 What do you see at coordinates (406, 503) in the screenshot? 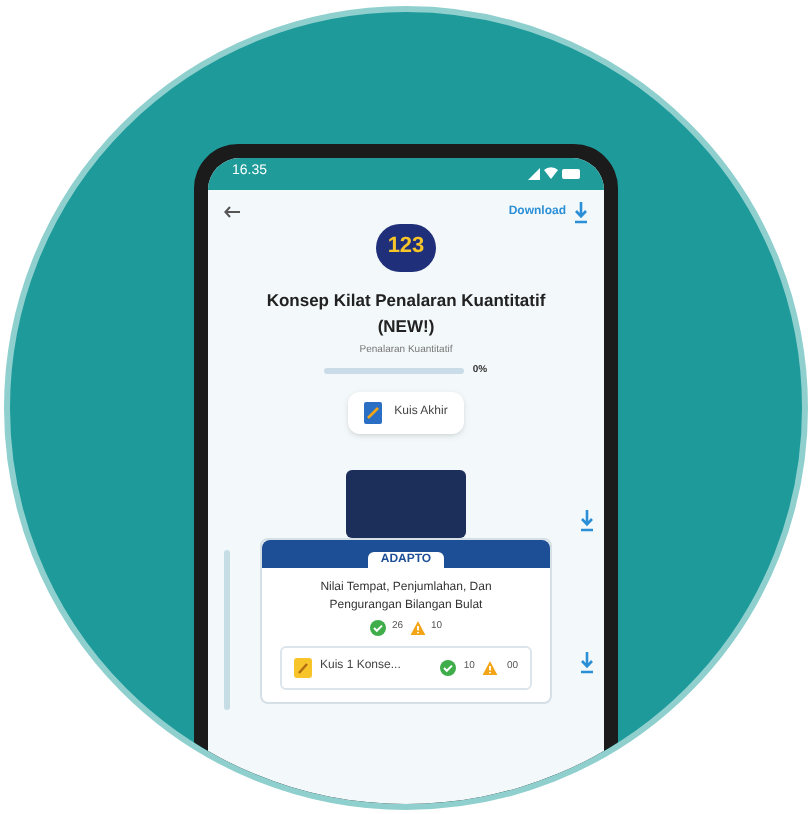
I see `video-thumbnail-placeholder` at bounding box center [406, 503].